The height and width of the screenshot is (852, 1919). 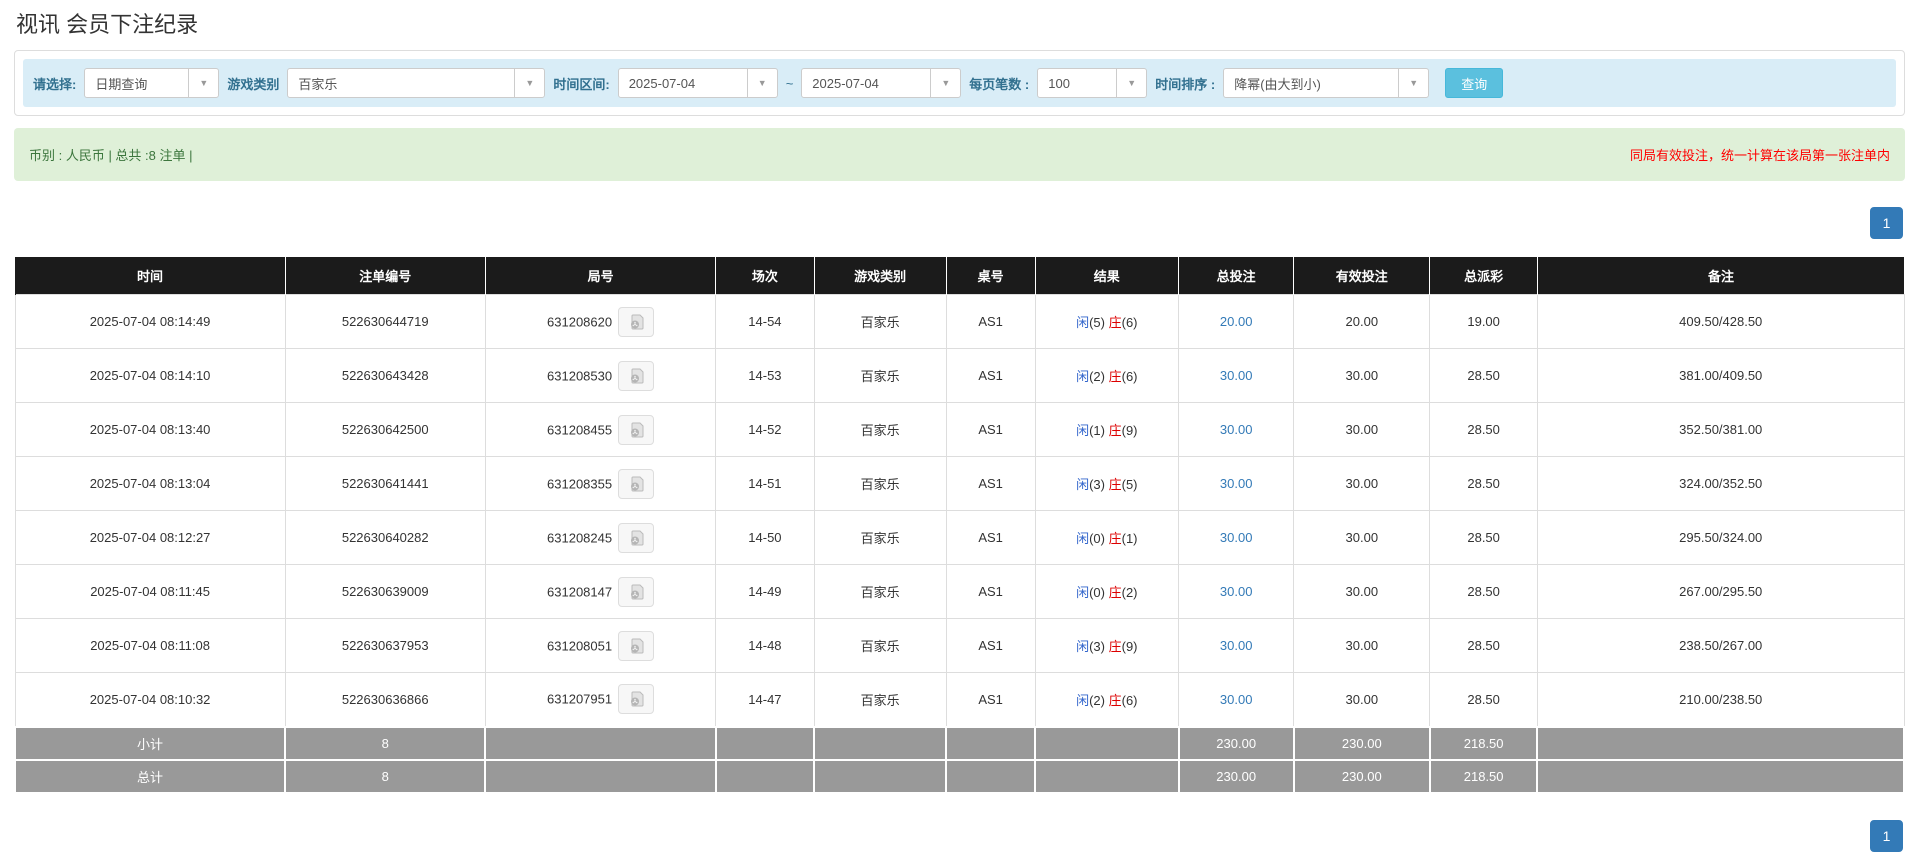 I want to click on cell-remark: 409.50/428.50, so click(x=1720, y=321).